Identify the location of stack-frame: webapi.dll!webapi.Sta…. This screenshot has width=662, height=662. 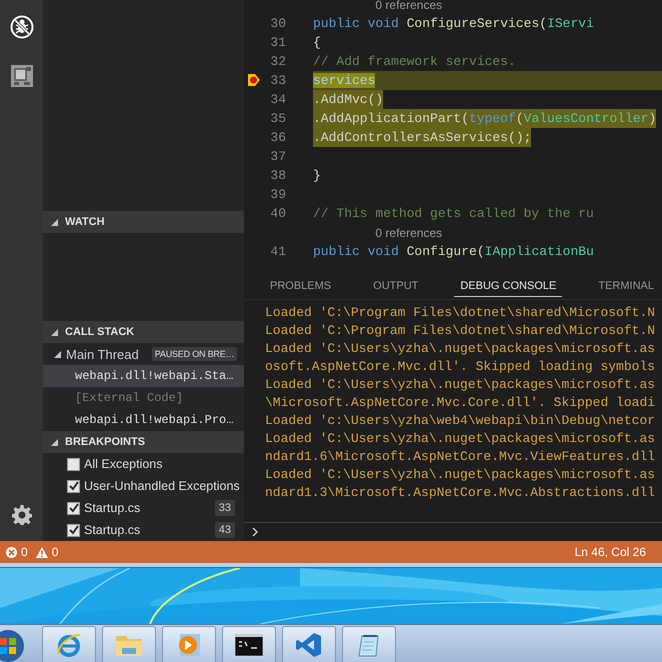
(143, 376).